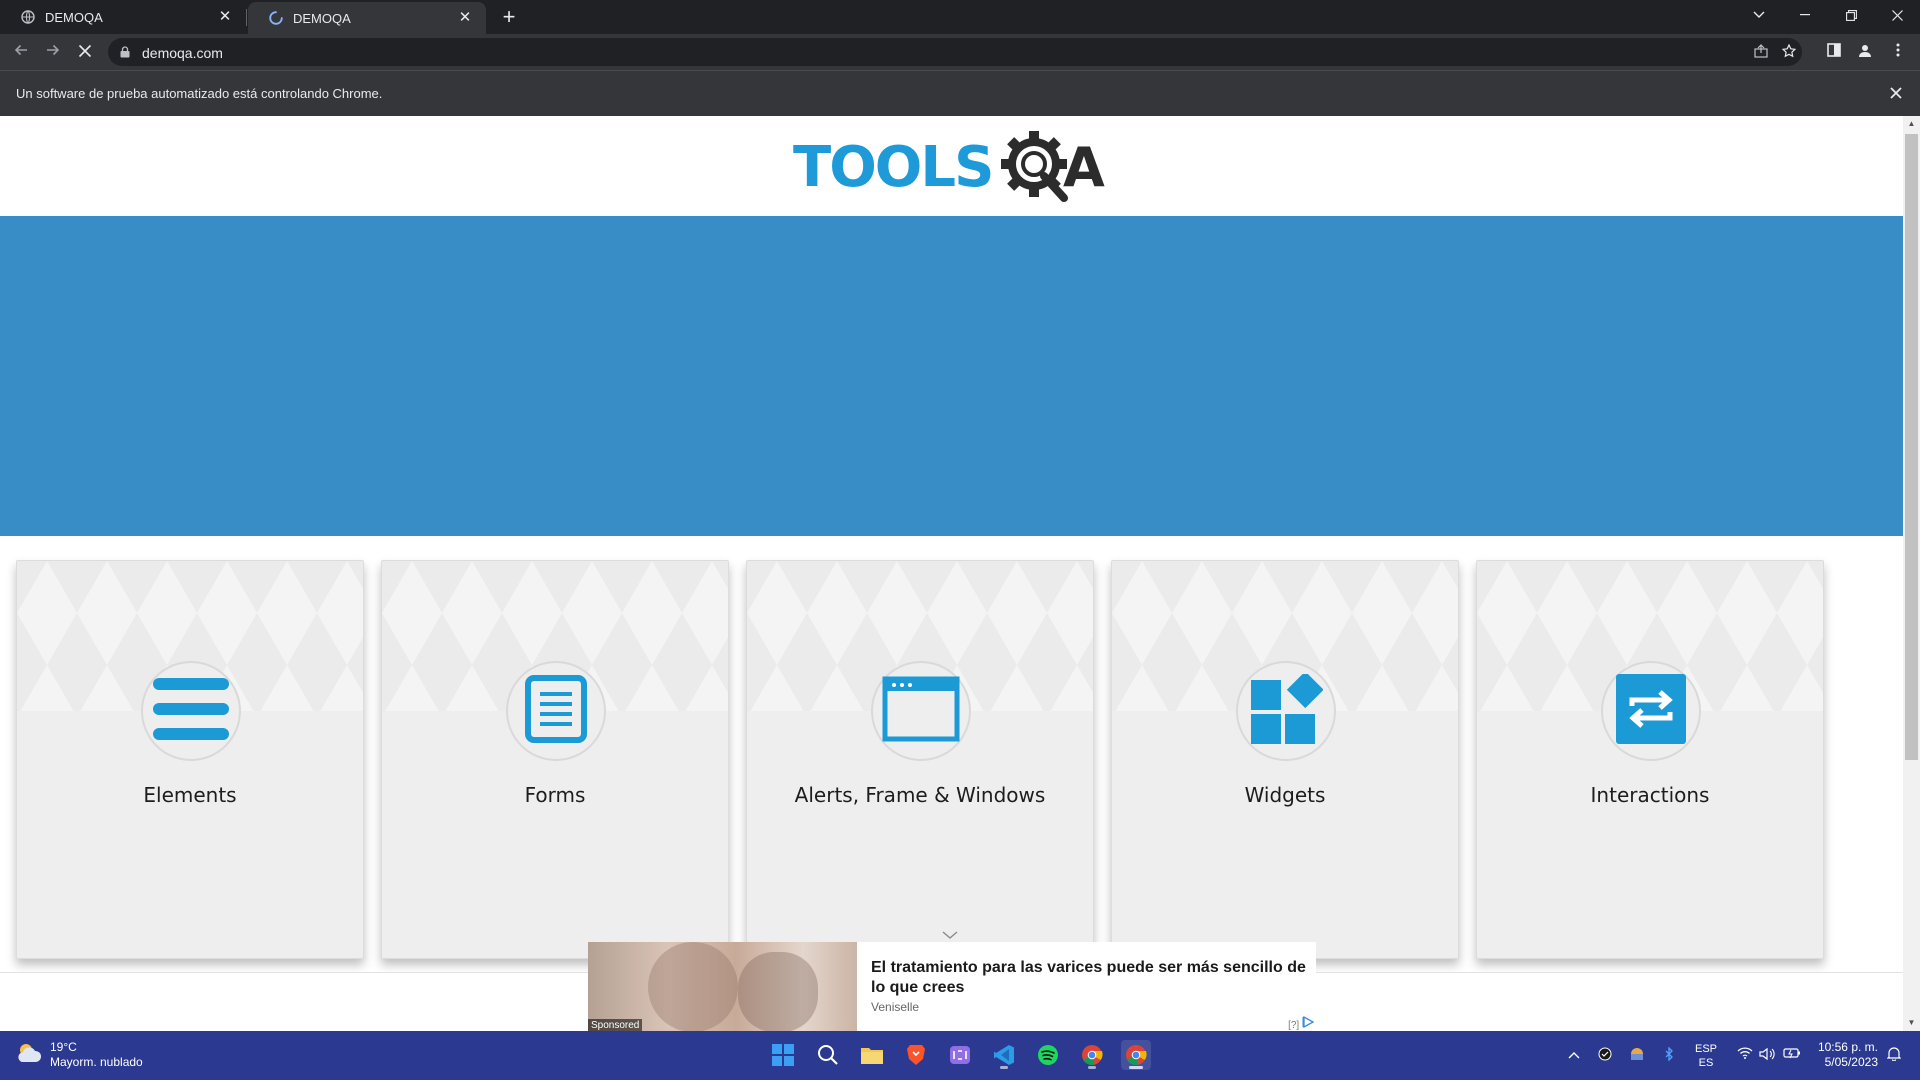 This screenshot has width=1920, height=1080. Describe the element at coordinates (916, 1055) in the screenshot. I see `brave-browser-icon` at that location.